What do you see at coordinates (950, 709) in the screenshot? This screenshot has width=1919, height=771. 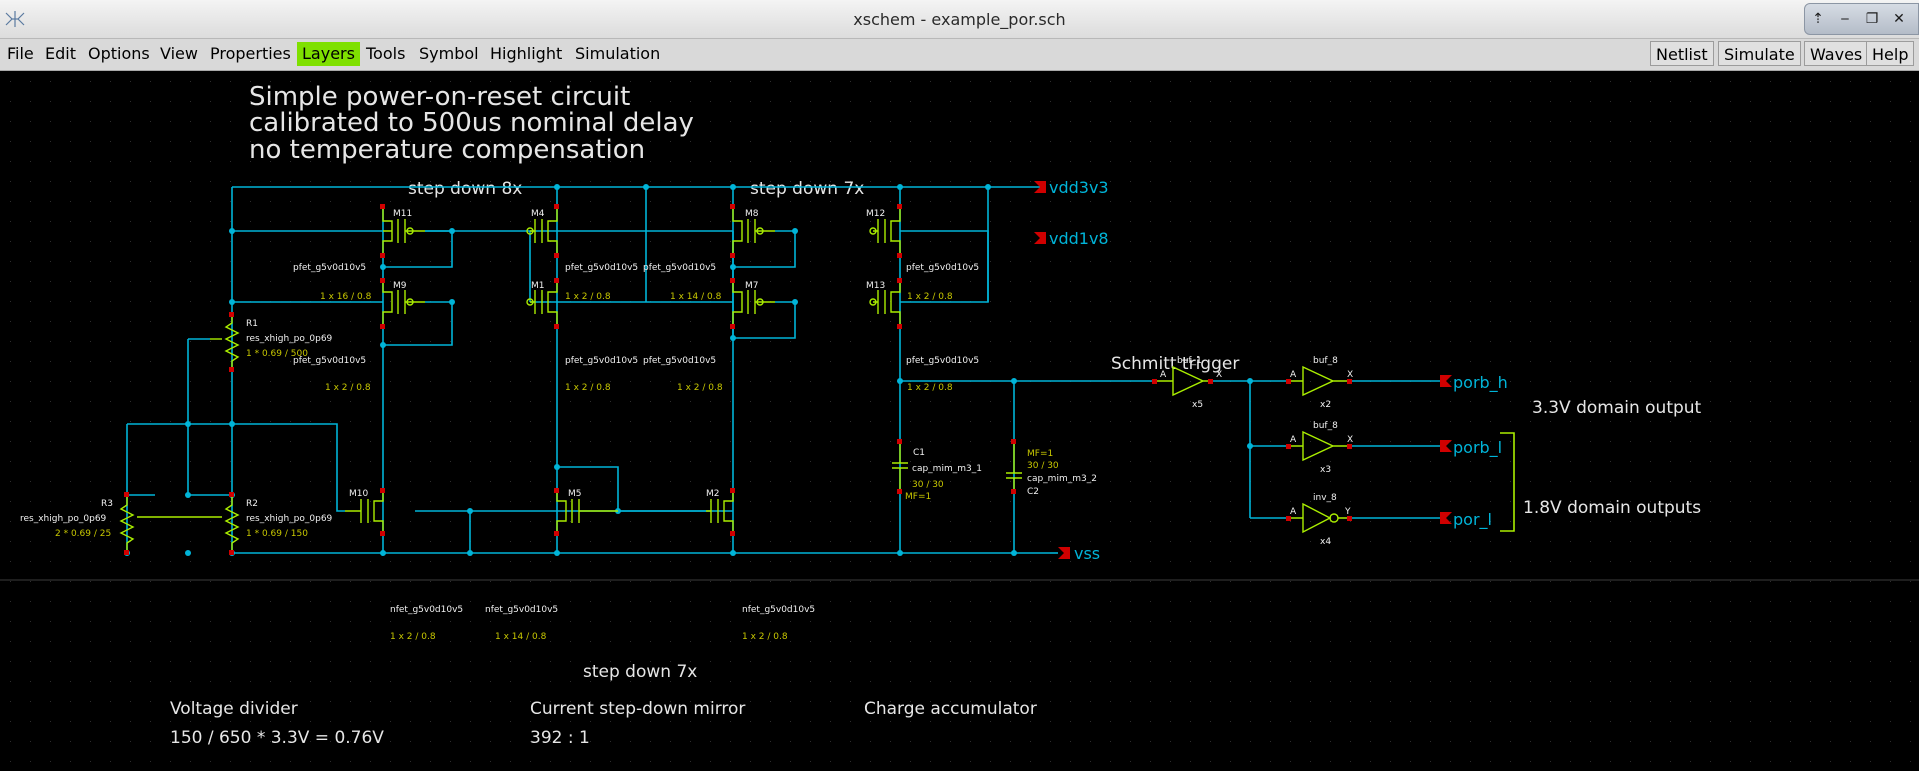 I see `label-charge-accumulator: Charge accumulator` at bounding box center [950, 709].